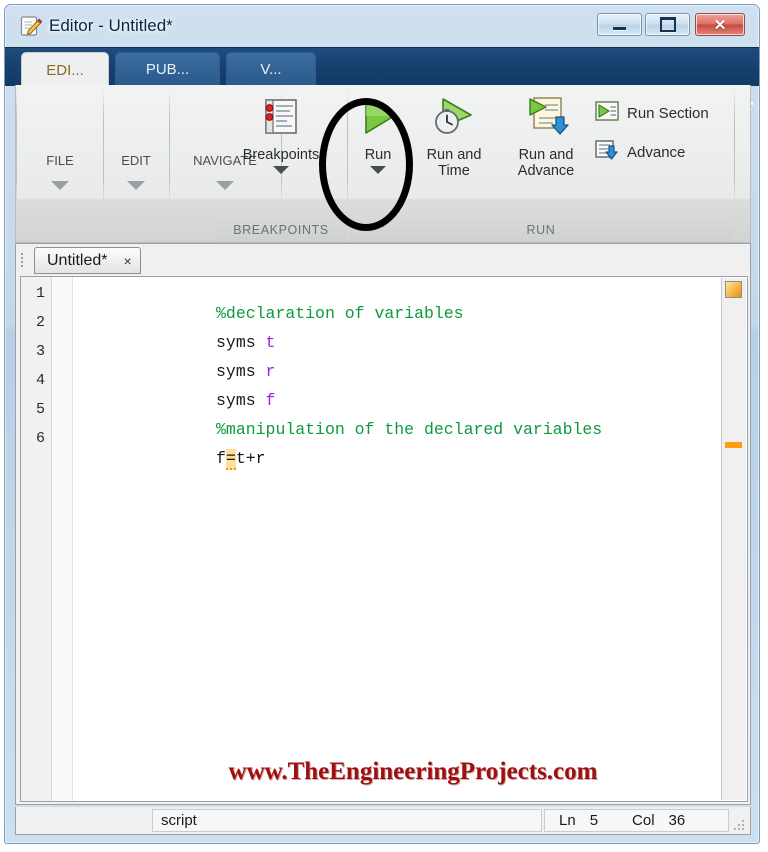 This screenshot has width=768, height=852. I want to click on status-line-label: Ln, so click(567, 820).